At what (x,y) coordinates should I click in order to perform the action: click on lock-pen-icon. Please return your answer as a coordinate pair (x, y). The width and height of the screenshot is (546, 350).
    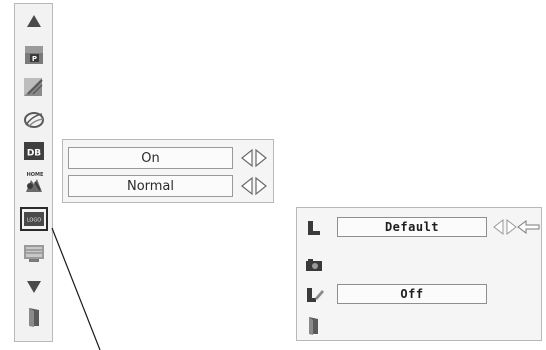
    Looking at the image, I should click on (314, 295).